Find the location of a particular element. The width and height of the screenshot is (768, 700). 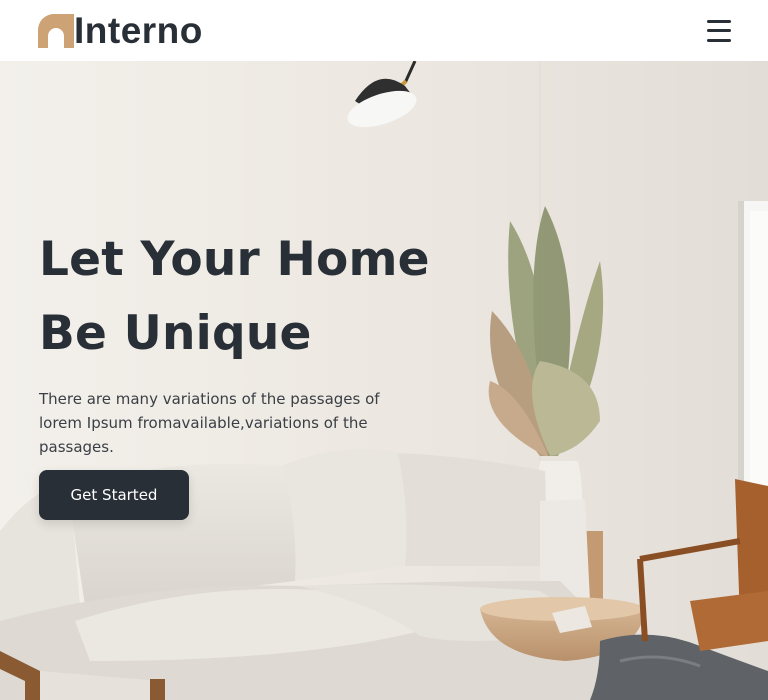

brand-logo-icon is located at coordinates (56, 30).